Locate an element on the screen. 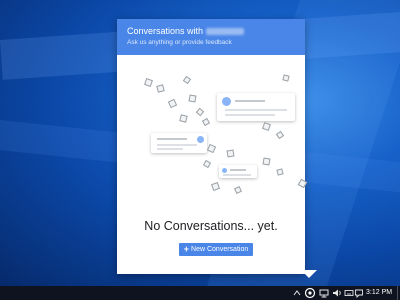 This screenshot has width=400, height=300. redacted-company-name is located at coordinates (225, 31).